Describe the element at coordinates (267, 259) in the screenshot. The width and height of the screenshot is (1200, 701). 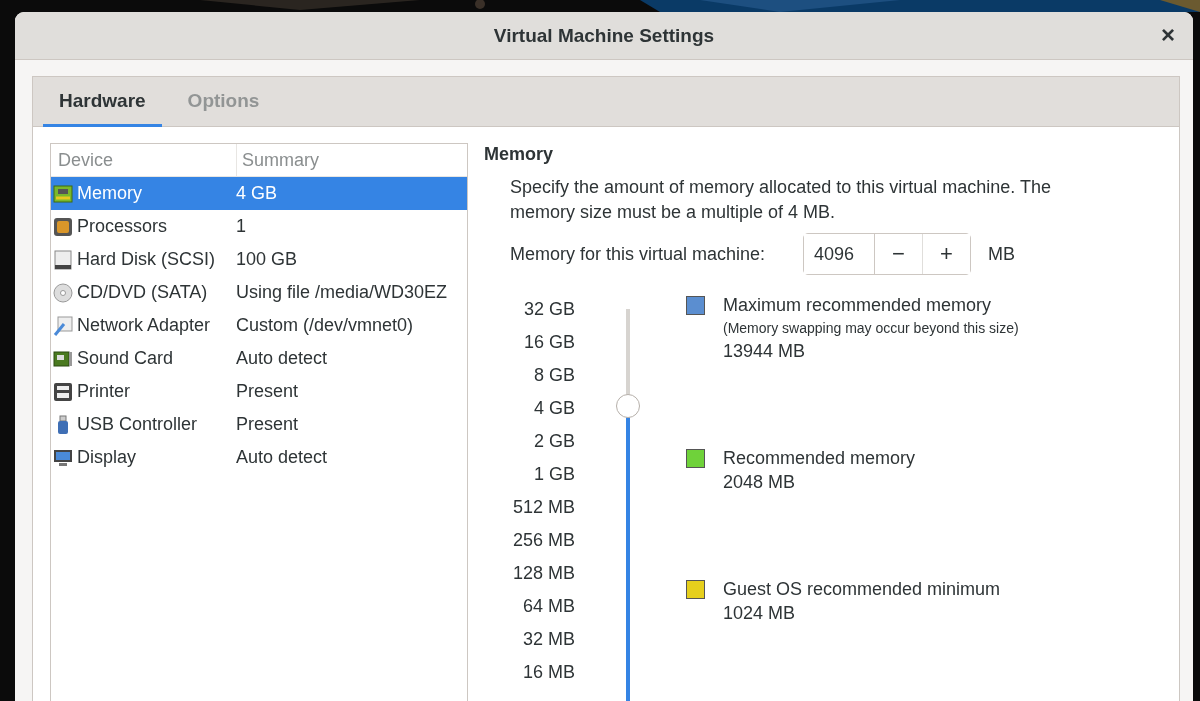
I see `device-summary: 100 GB` at that location.